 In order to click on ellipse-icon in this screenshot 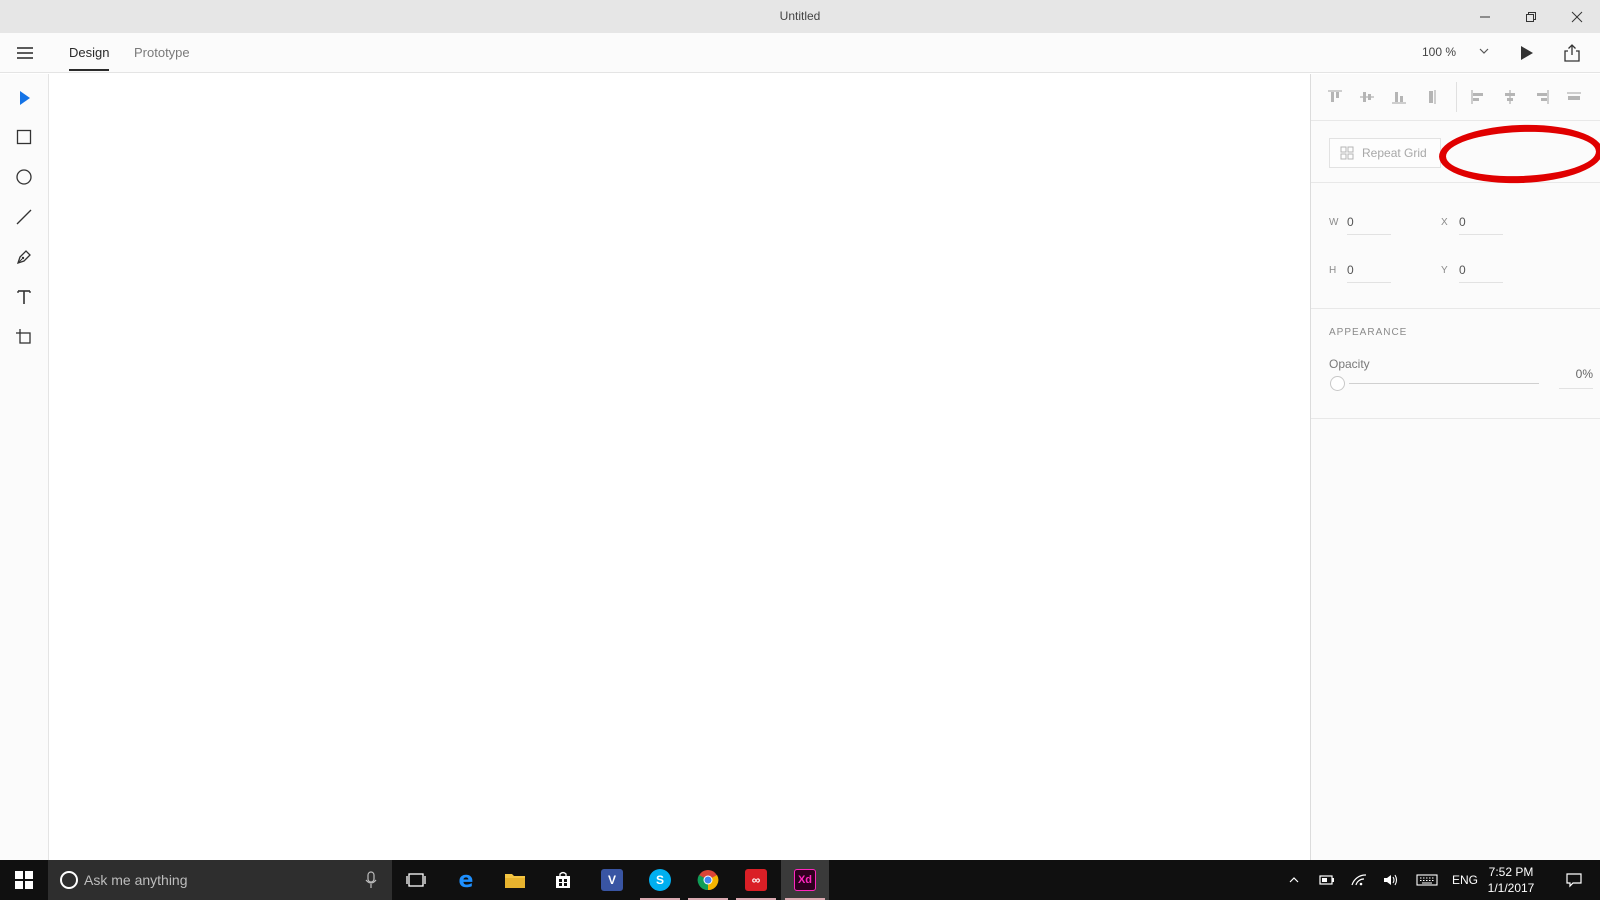, I will do `click(24, 177)`.